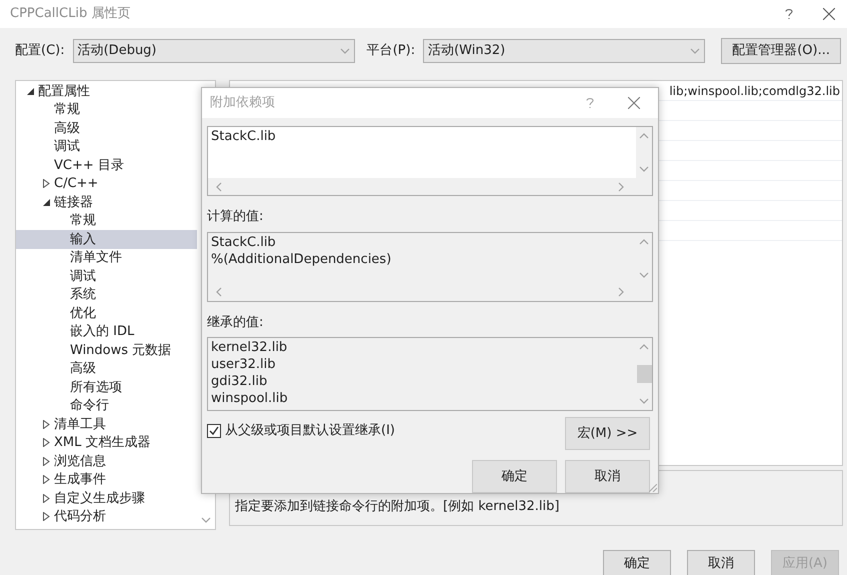 Image resolution: width=847 pixels, height=575 pixels. Describe the element at coordinates (564, 51) in the screenshot. I see `platform-dropdown: 活动(Win32)` at that location.